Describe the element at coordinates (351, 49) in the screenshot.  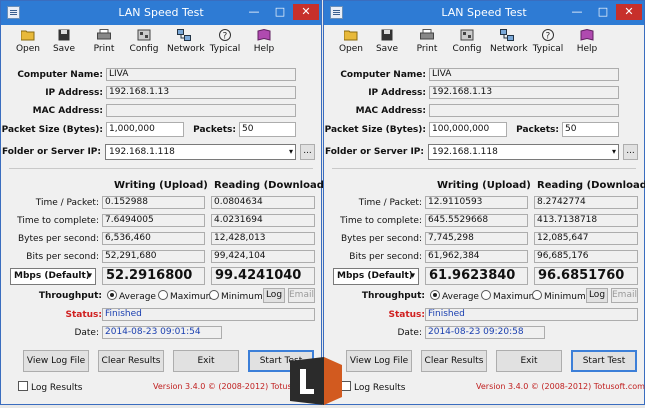
I see `open-label: Open` at that location.